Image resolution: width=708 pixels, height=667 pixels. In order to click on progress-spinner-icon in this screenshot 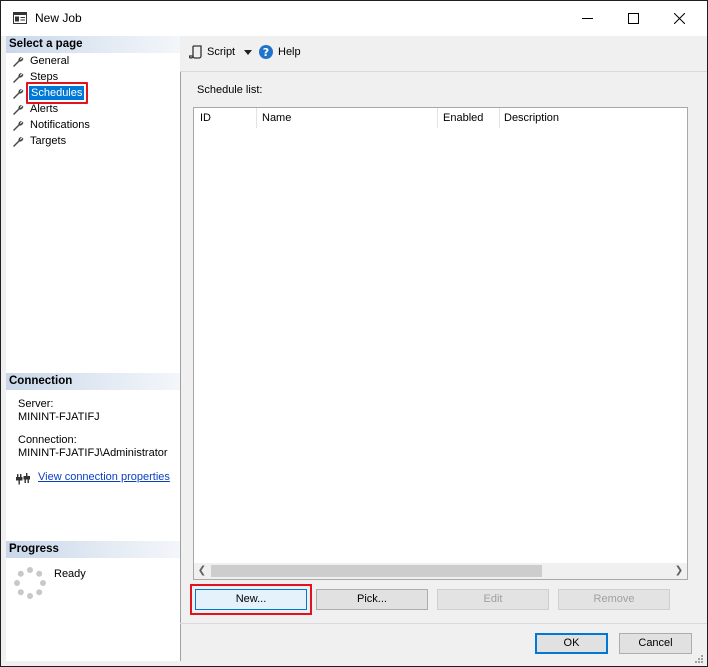, I will do `click(30, 583)`.